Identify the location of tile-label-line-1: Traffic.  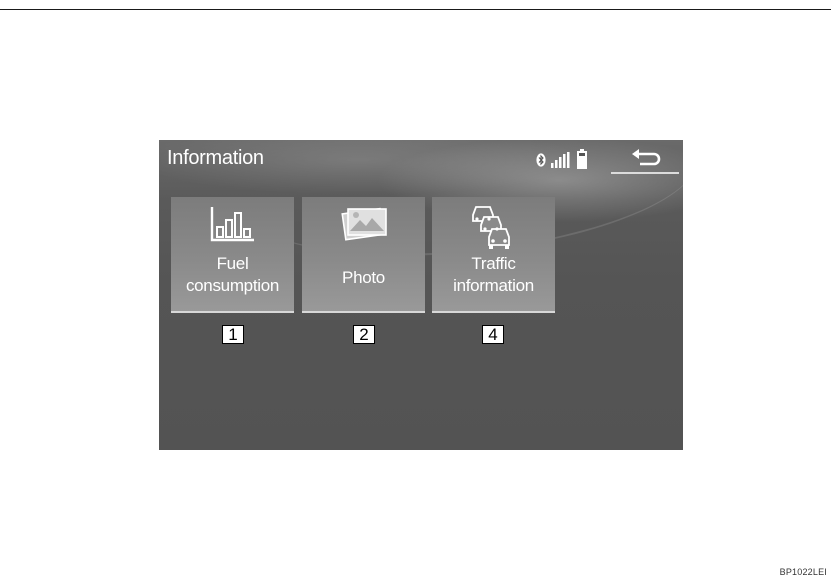
(493, 263).